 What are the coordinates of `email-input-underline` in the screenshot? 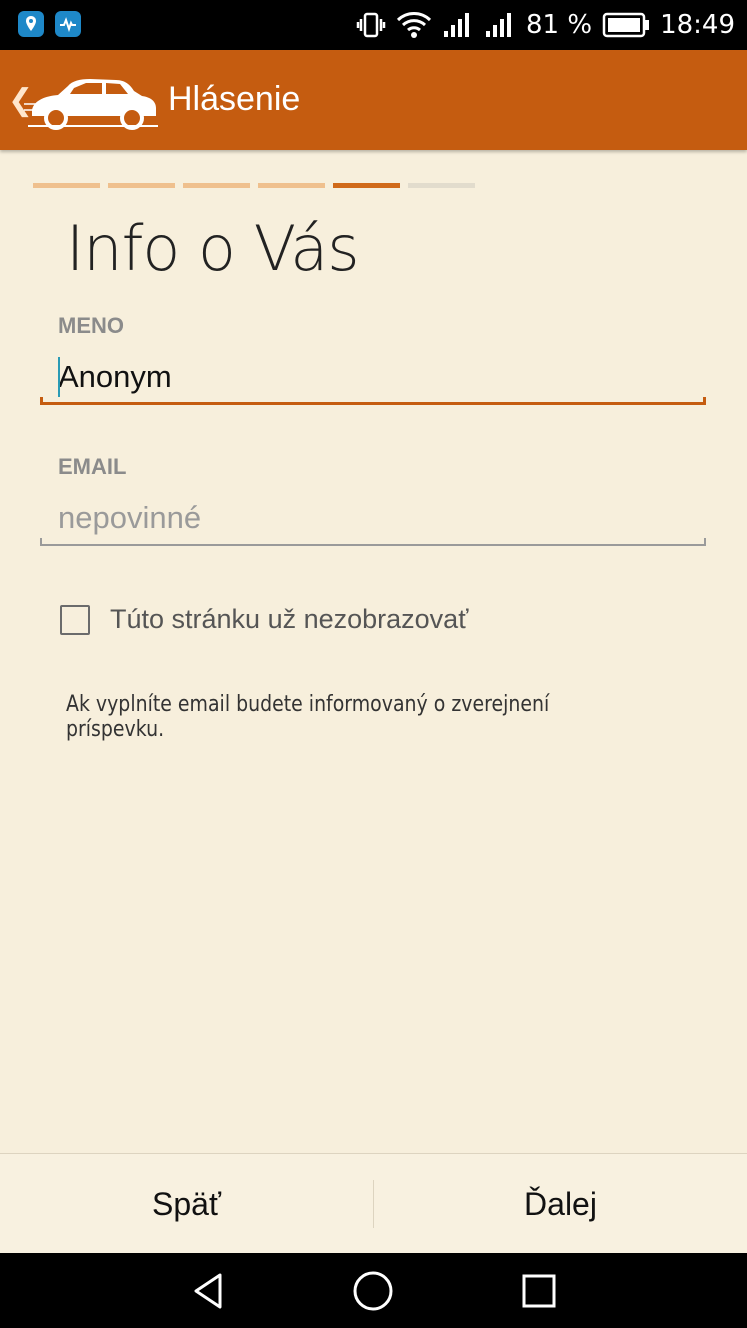 It's located at (373, 542).